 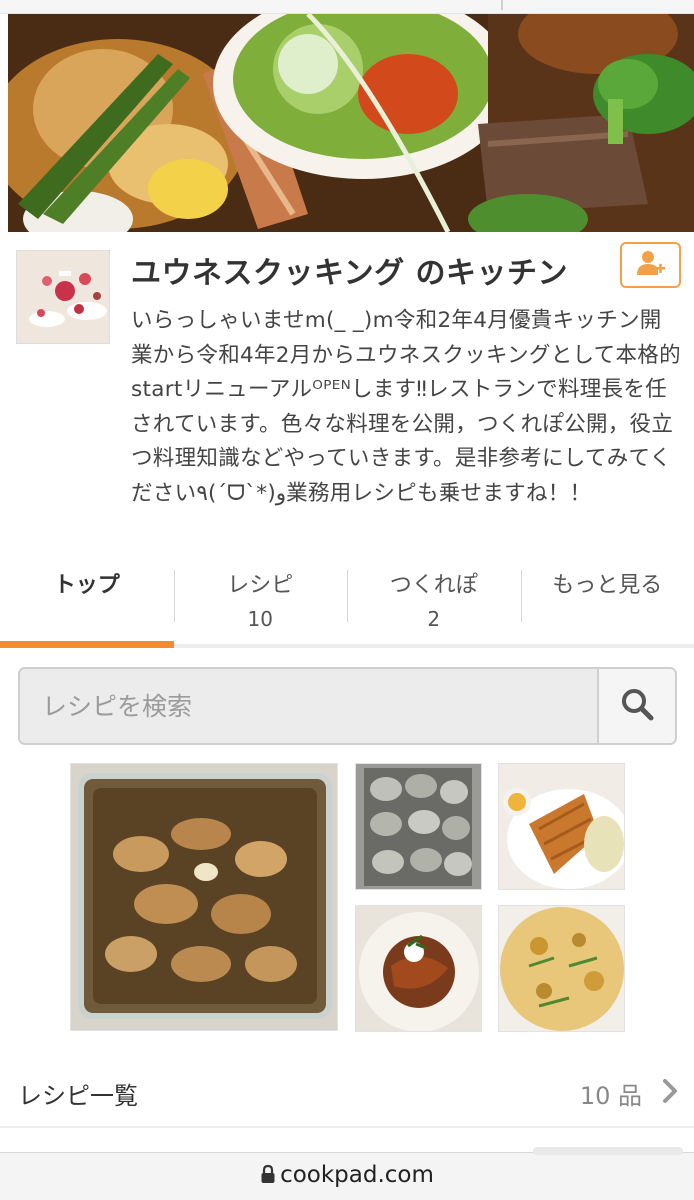 I want to click on divider, so click(x=502, y=5).